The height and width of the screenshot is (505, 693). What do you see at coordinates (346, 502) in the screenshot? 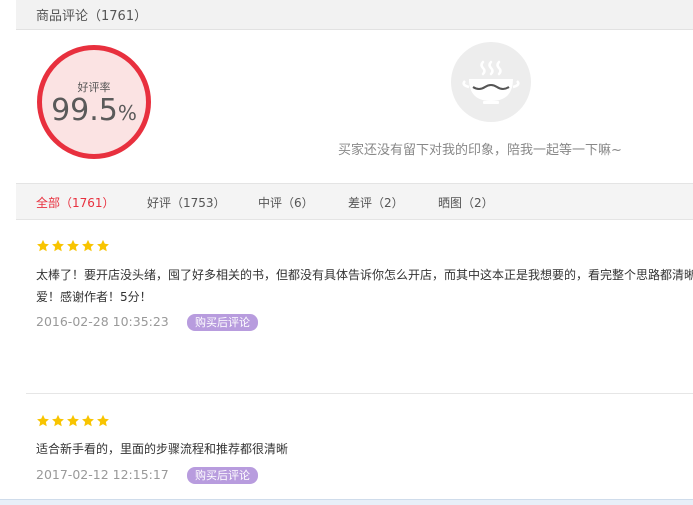
I see `page-bottom-edge` at bounding box center [346, 502].